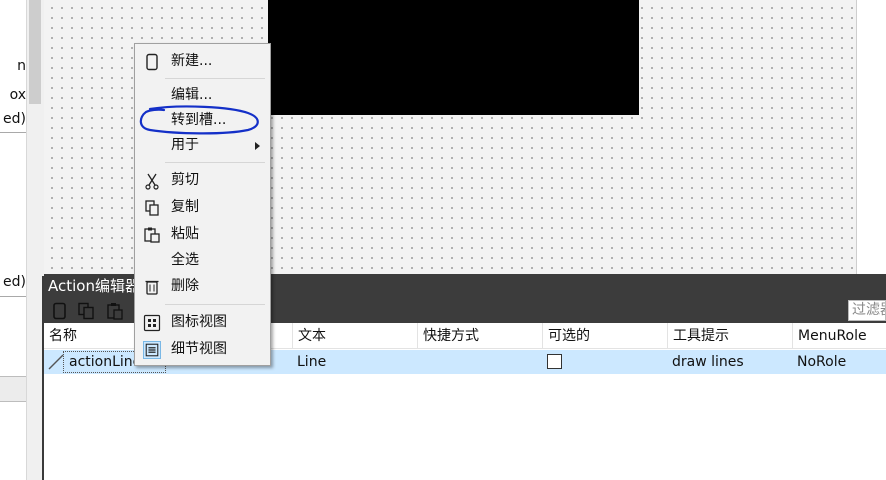 This screenshot has height=480, width=886. What do you see at coordinates (448, 336) in the screenshot?
I see `column-header-shortcut: 快捷方式` at bounding box center [448, 336].